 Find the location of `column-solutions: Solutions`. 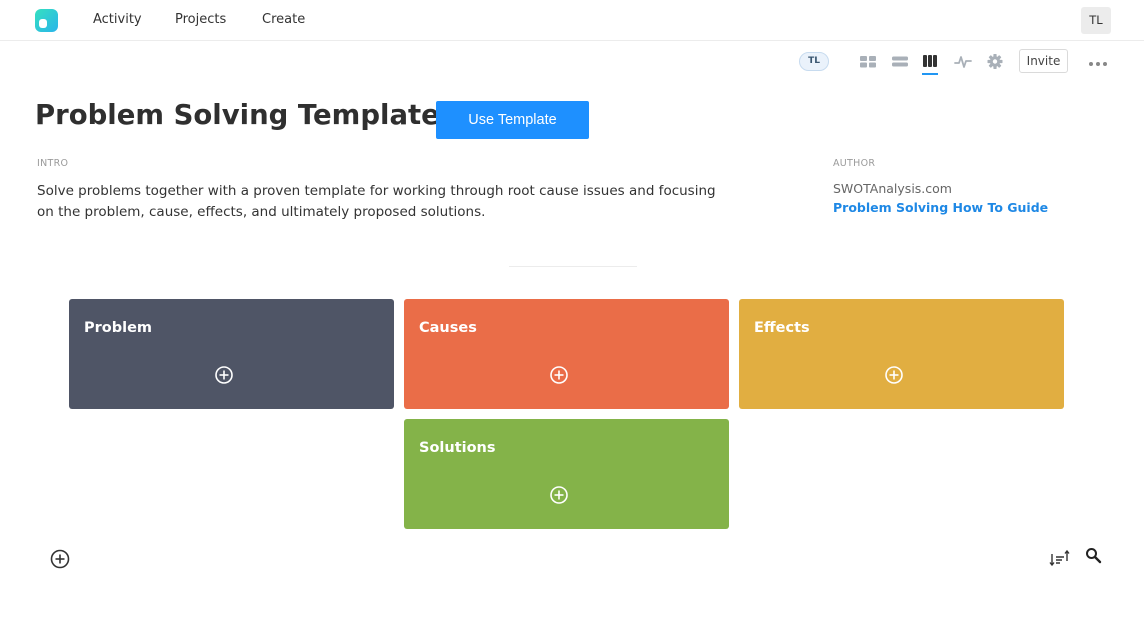

column-solutions: Solutions is located at coordinates (566, 474).